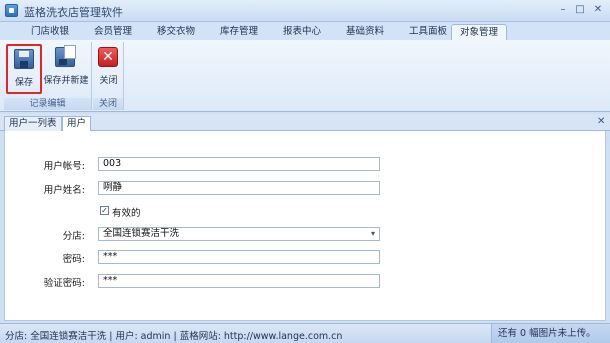 The width and height of the screenshot is (610, 343). Describe the element at coordinates (108, 81) in the screenshot. I see `close-button-label: 关闭` at that location.